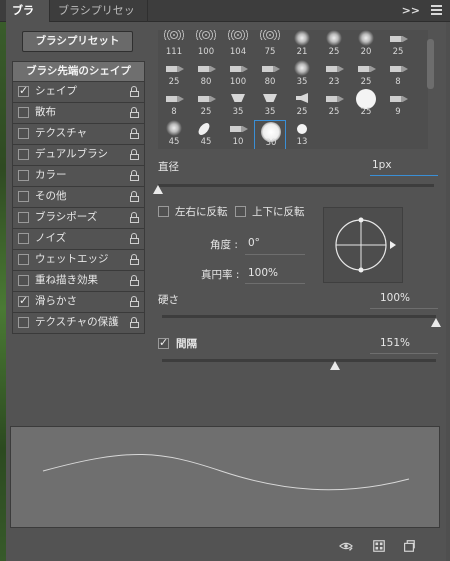  Describe the element at coordinates (238, 45) in the screenshot. I see `brush-tip-cell: 104` at that location.